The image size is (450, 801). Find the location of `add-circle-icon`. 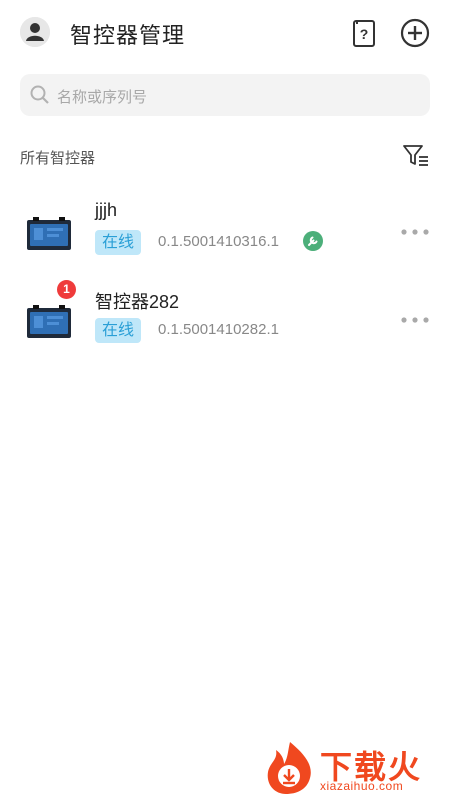

add-circle-icon is located at coordinates (415, 33).